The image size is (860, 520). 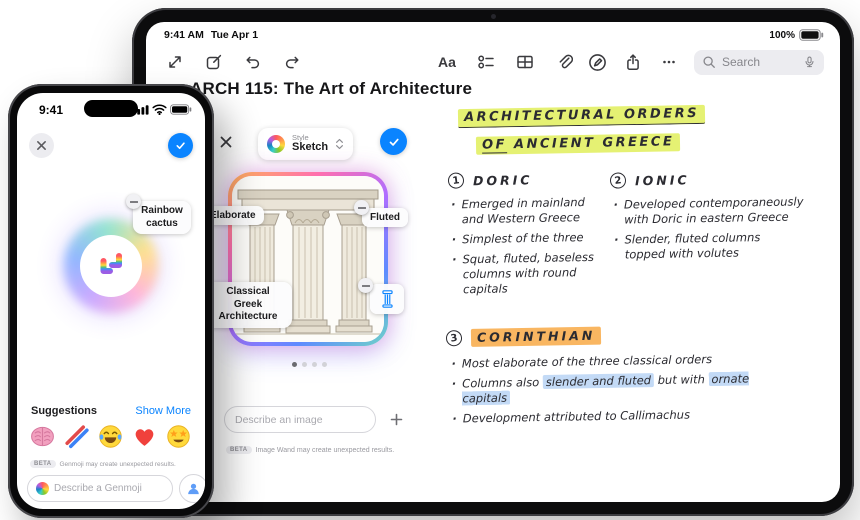 I want to click on star-struck-emoji, so click(x=178, y=436).